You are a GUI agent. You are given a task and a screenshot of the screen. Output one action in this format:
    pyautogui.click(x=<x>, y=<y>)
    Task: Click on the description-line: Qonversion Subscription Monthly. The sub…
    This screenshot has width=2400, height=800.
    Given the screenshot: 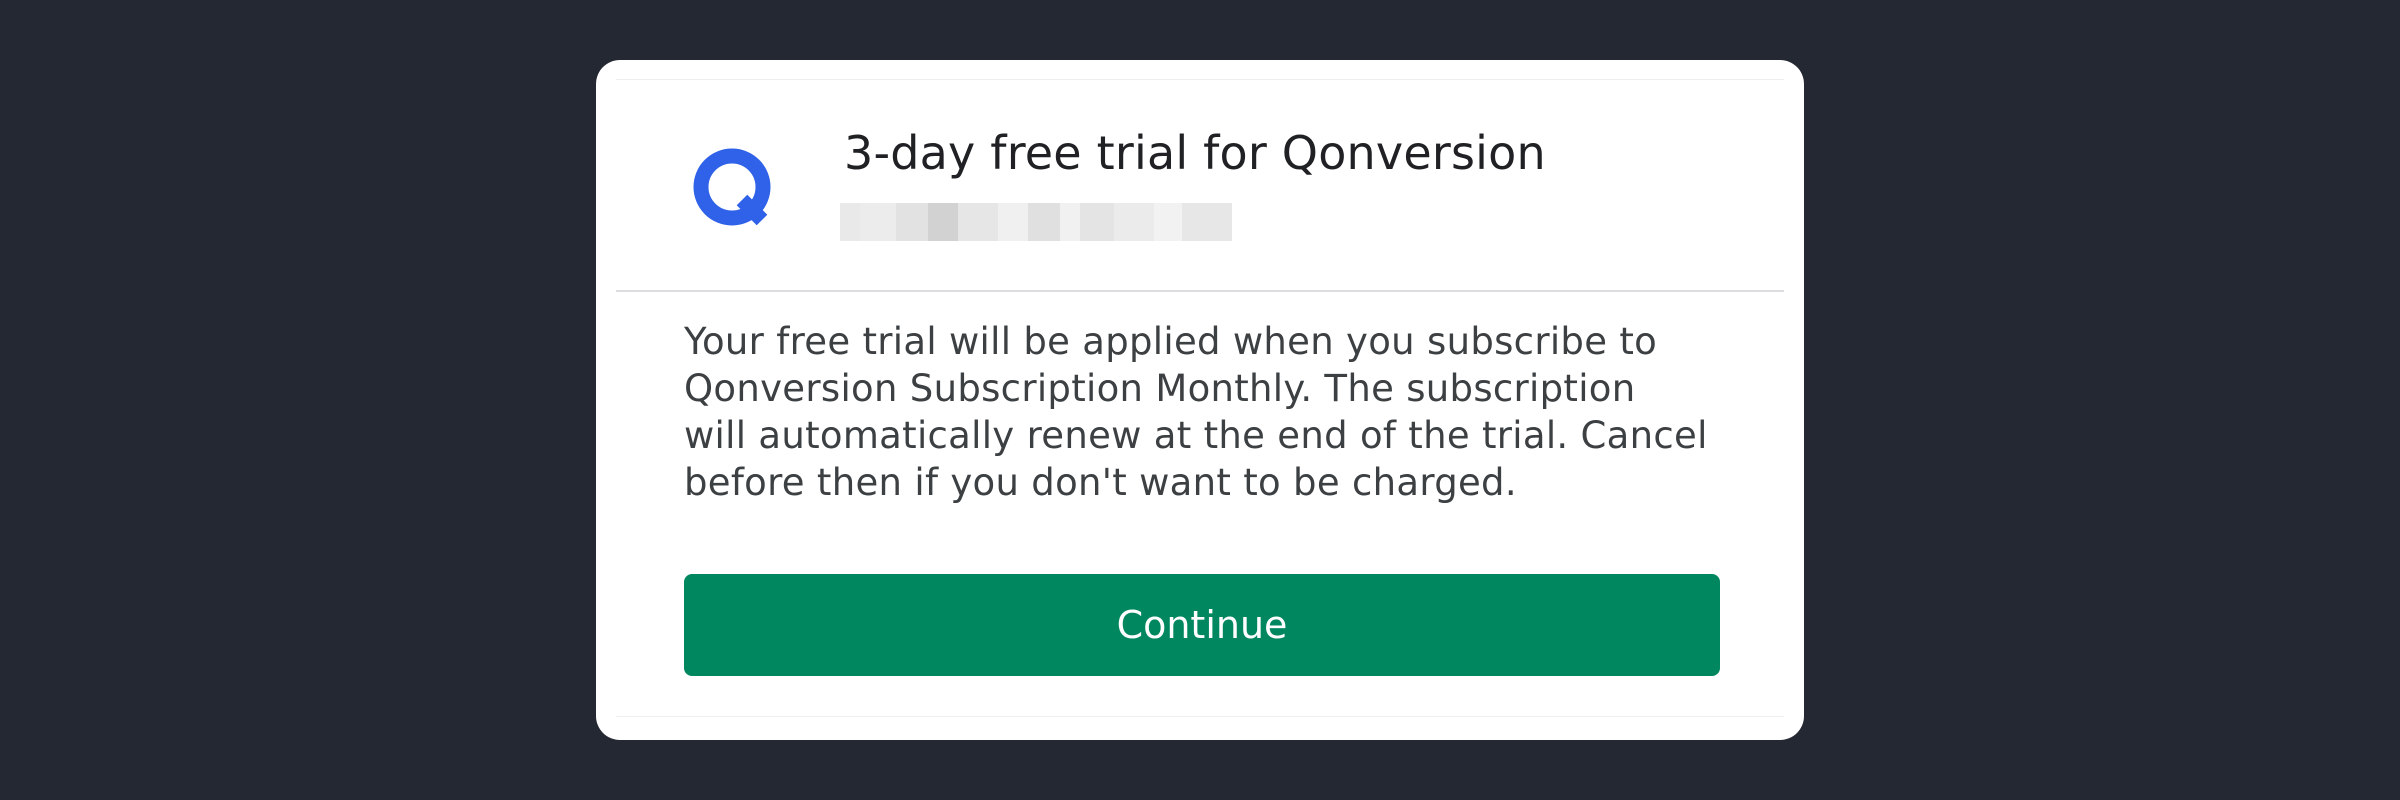 What is the action you would take?
    pyautogui.click(x=1160, y=388)
    